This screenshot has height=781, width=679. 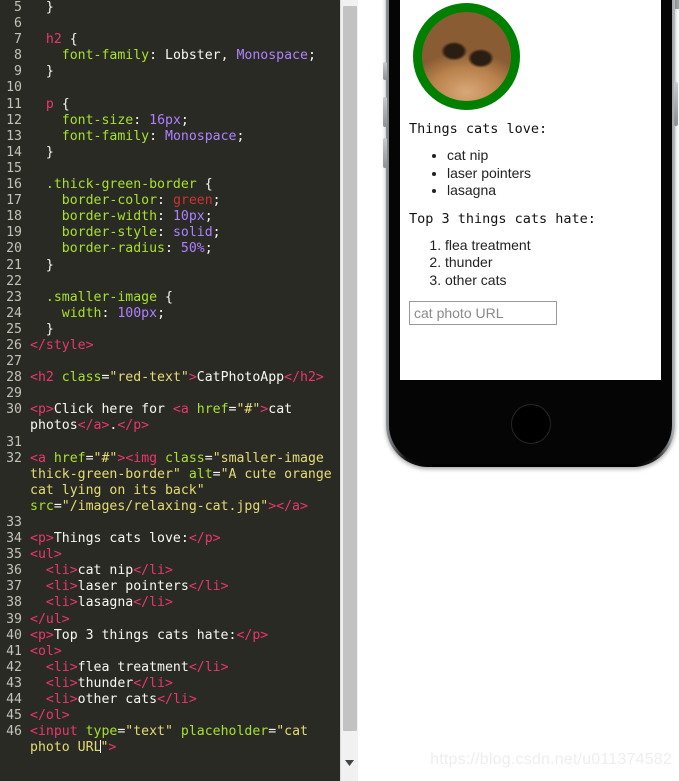 I want to click on code-line: 45 </ol>, so click(x=170, y=716).